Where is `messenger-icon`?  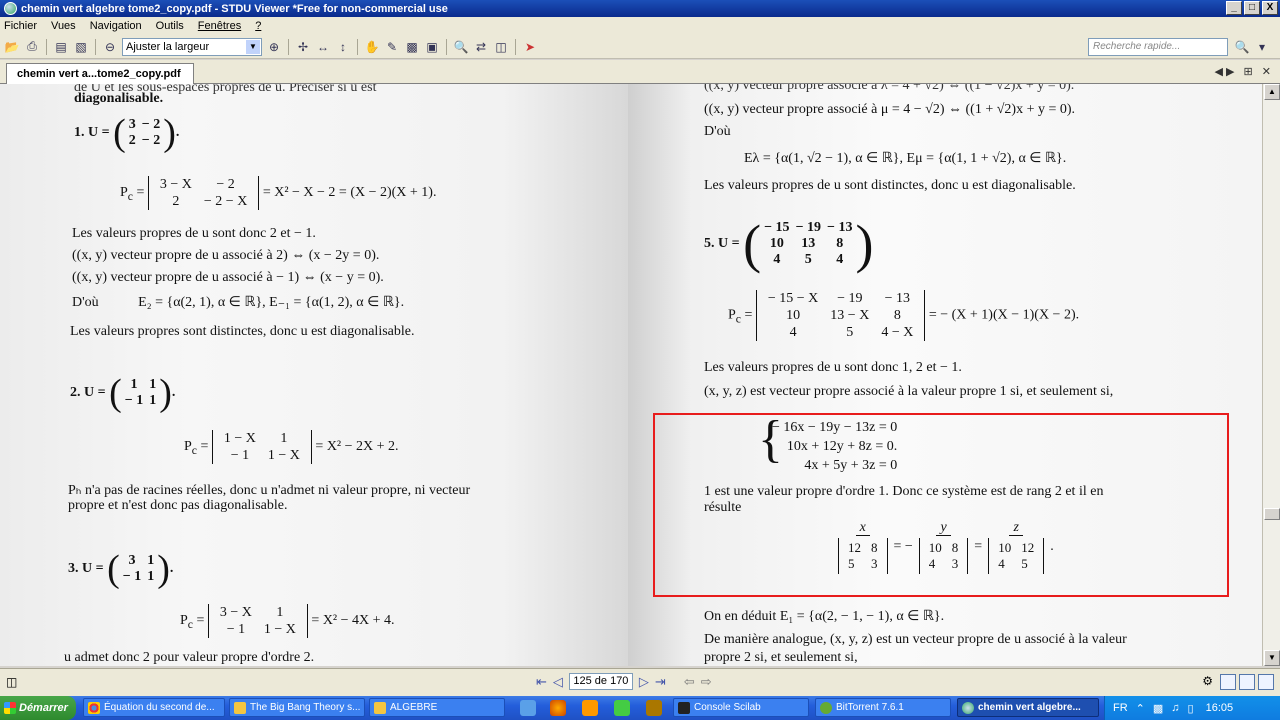 messenger-icon is located at coordinates (622, 708).